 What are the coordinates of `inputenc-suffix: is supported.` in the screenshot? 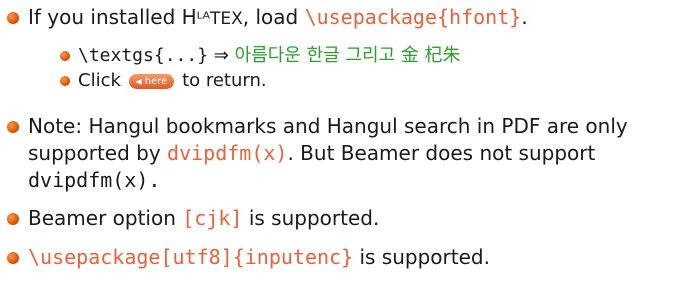 It's located at (421, 257).